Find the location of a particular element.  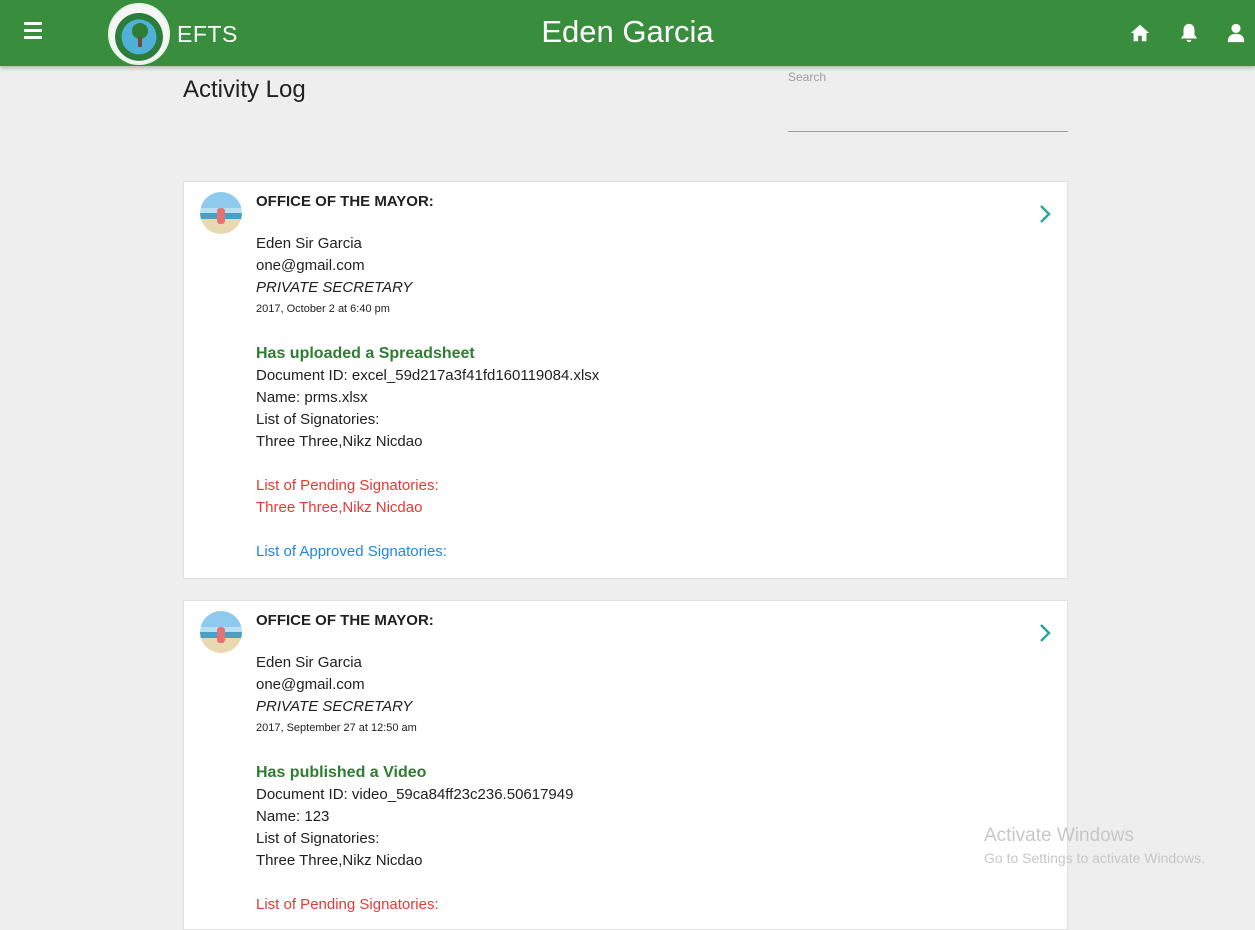

home-icon is located at coordinates (1140, 33).